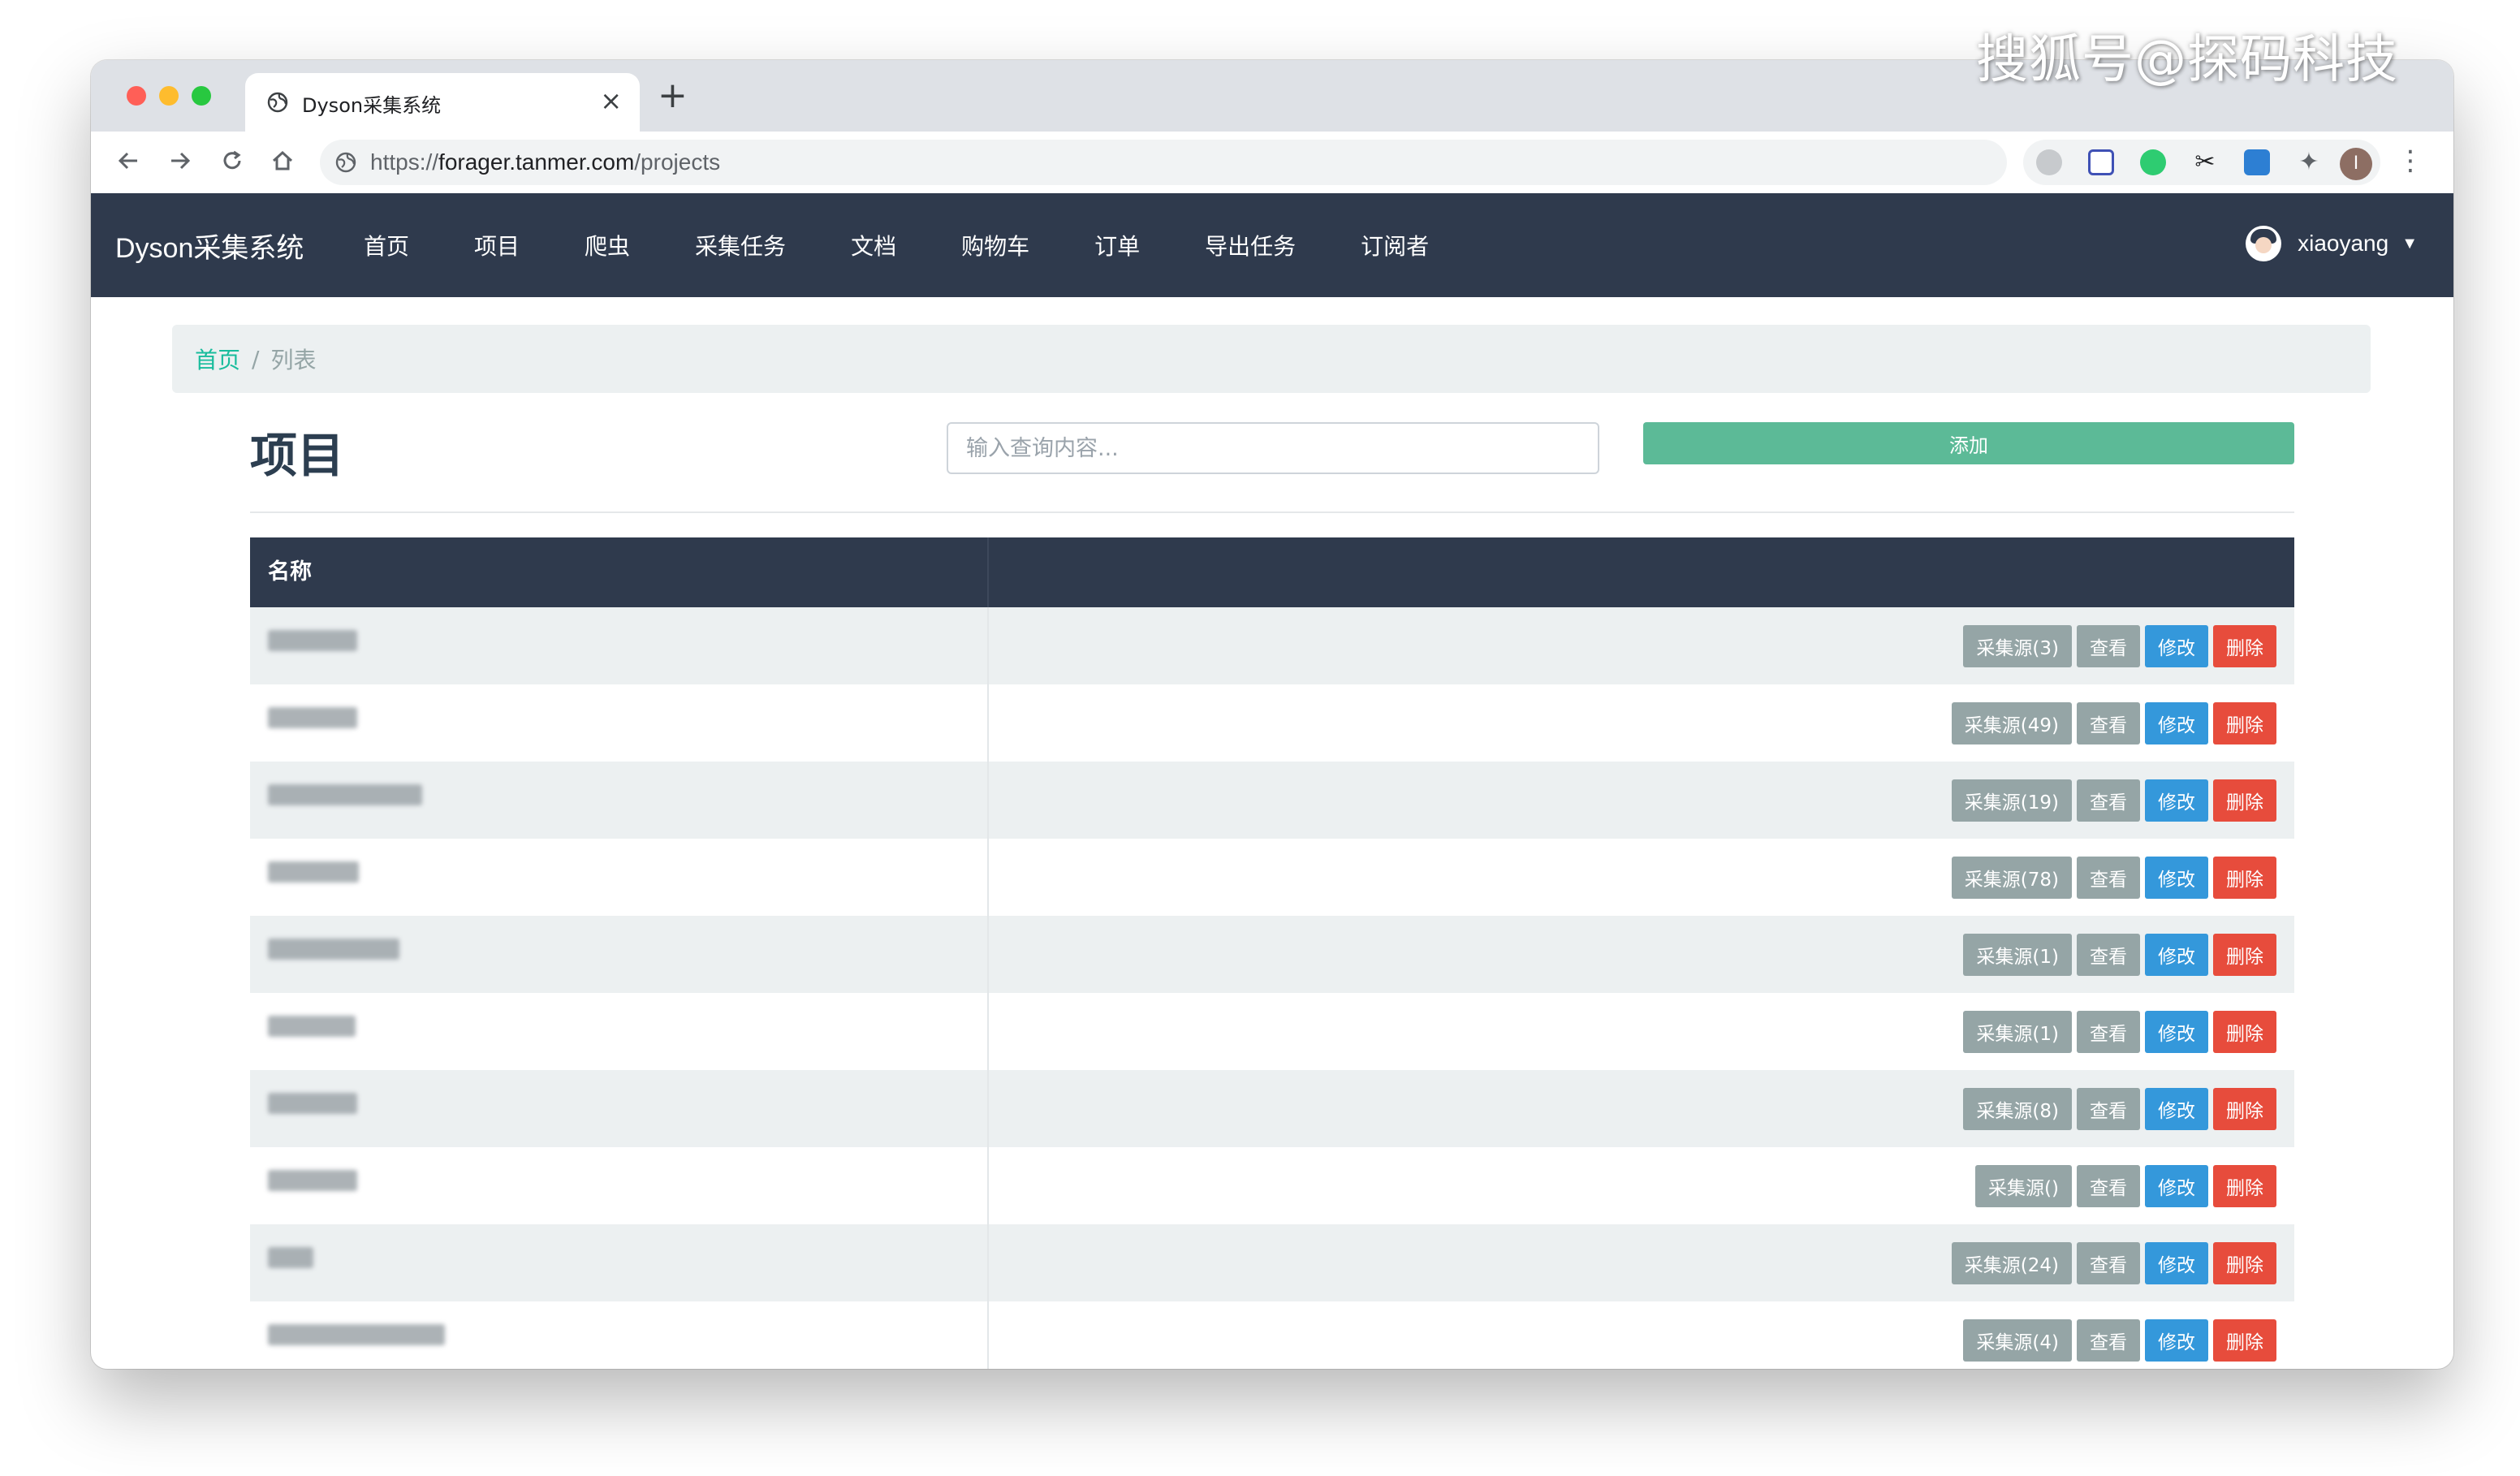 This screenshot has height=1476, width=2520. I want to click on sources-button: 采集源(78), so click(2011, 877).